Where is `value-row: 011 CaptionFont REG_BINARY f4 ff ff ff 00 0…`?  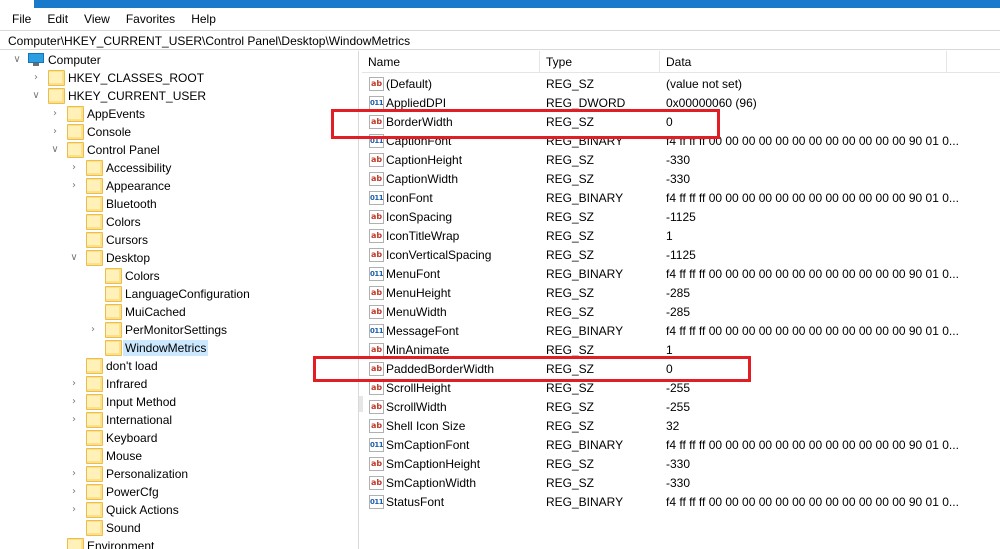
value-row: 011 CaptionFont REG_BINARY f4 ff ff ff 00 0… is located at coordinates (681, 141).